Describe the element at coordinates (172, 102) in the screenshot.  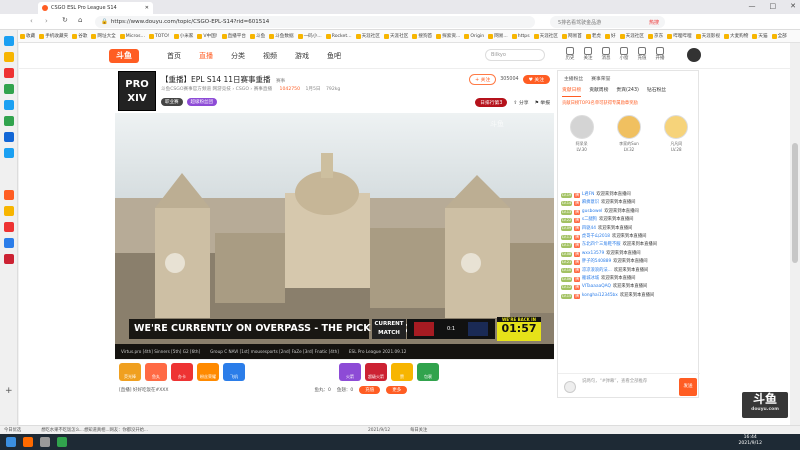
I see `tag-pro: 职业赛` at that location.